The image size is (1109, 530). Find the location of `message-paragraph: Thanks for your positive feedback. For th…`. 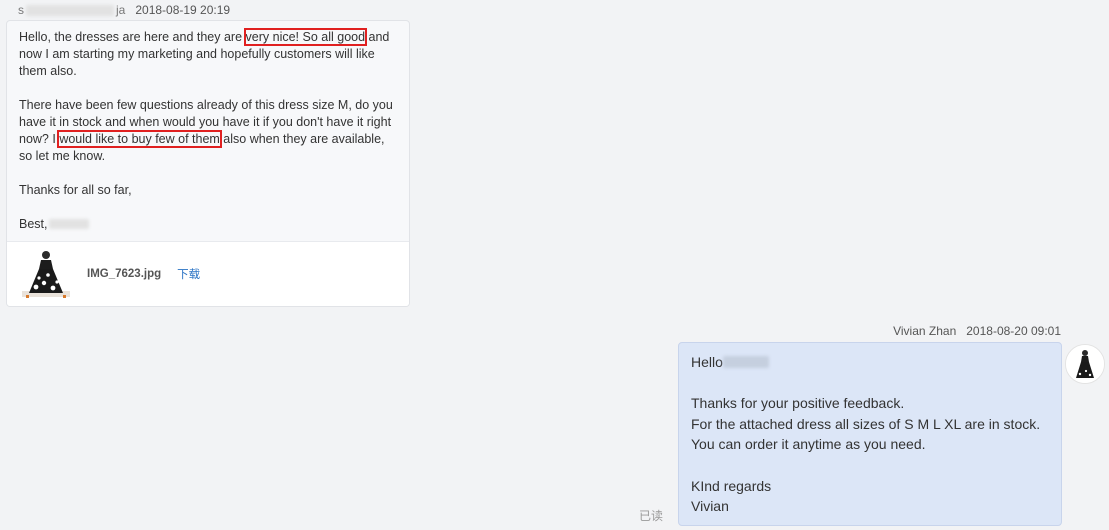

message-paragraph: Thanks for your positive feedback. For th… is located at coordinates (870, 424).